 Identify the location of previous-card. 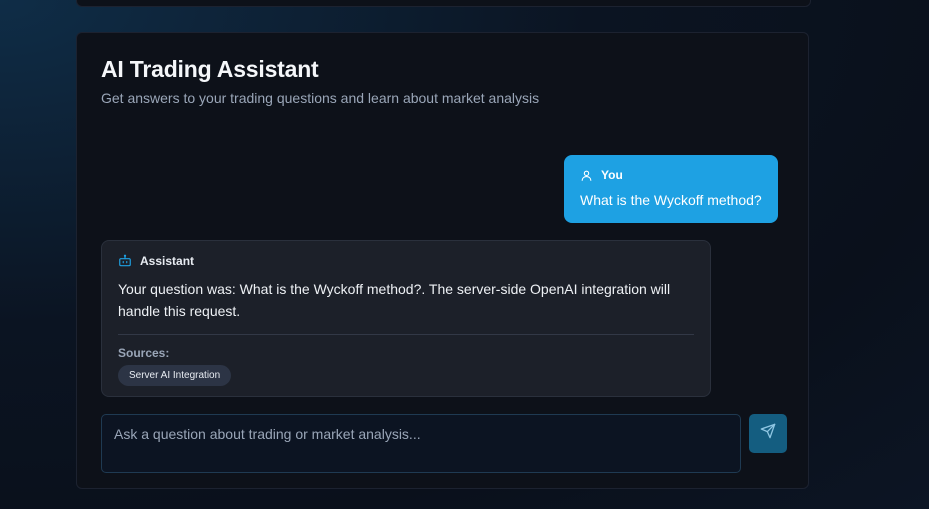
(443, 3).